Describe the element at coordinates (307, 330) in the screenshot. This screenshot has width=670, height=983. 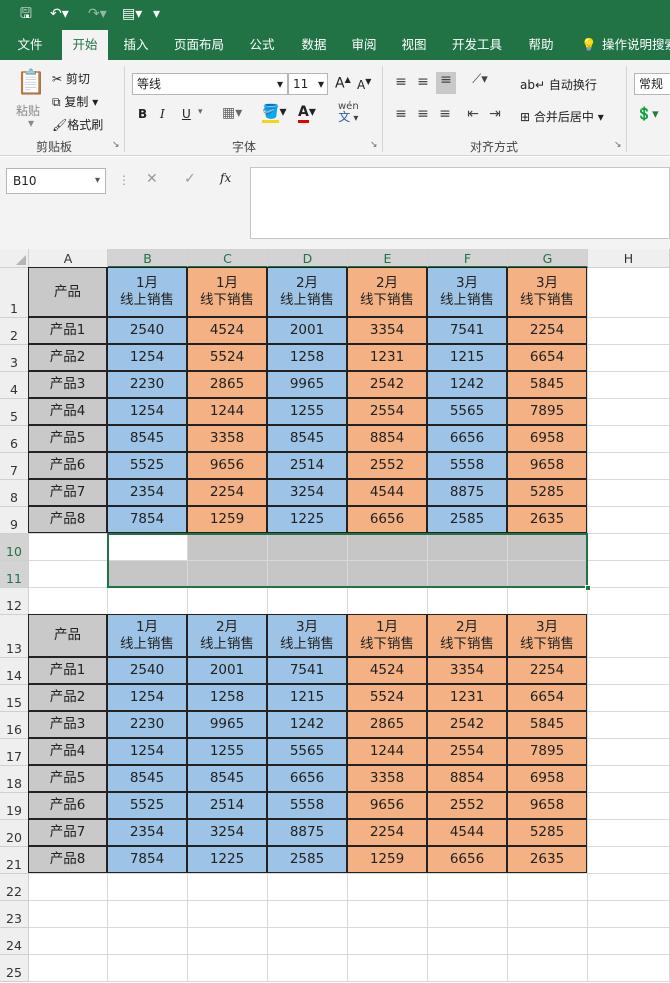
I see `data-cell: 2001` at that location.